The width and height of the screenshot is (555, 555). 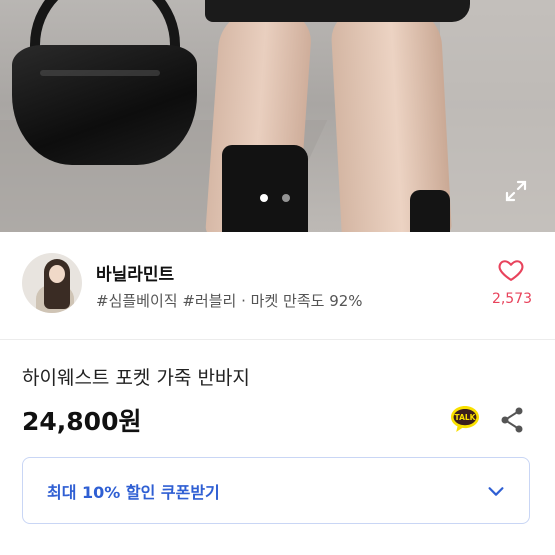 What do you see at coordinates (166, 301) in the screenshot?
I see `seller-tags: #심플베이직 #러블리` at bounding box center [166, 301].